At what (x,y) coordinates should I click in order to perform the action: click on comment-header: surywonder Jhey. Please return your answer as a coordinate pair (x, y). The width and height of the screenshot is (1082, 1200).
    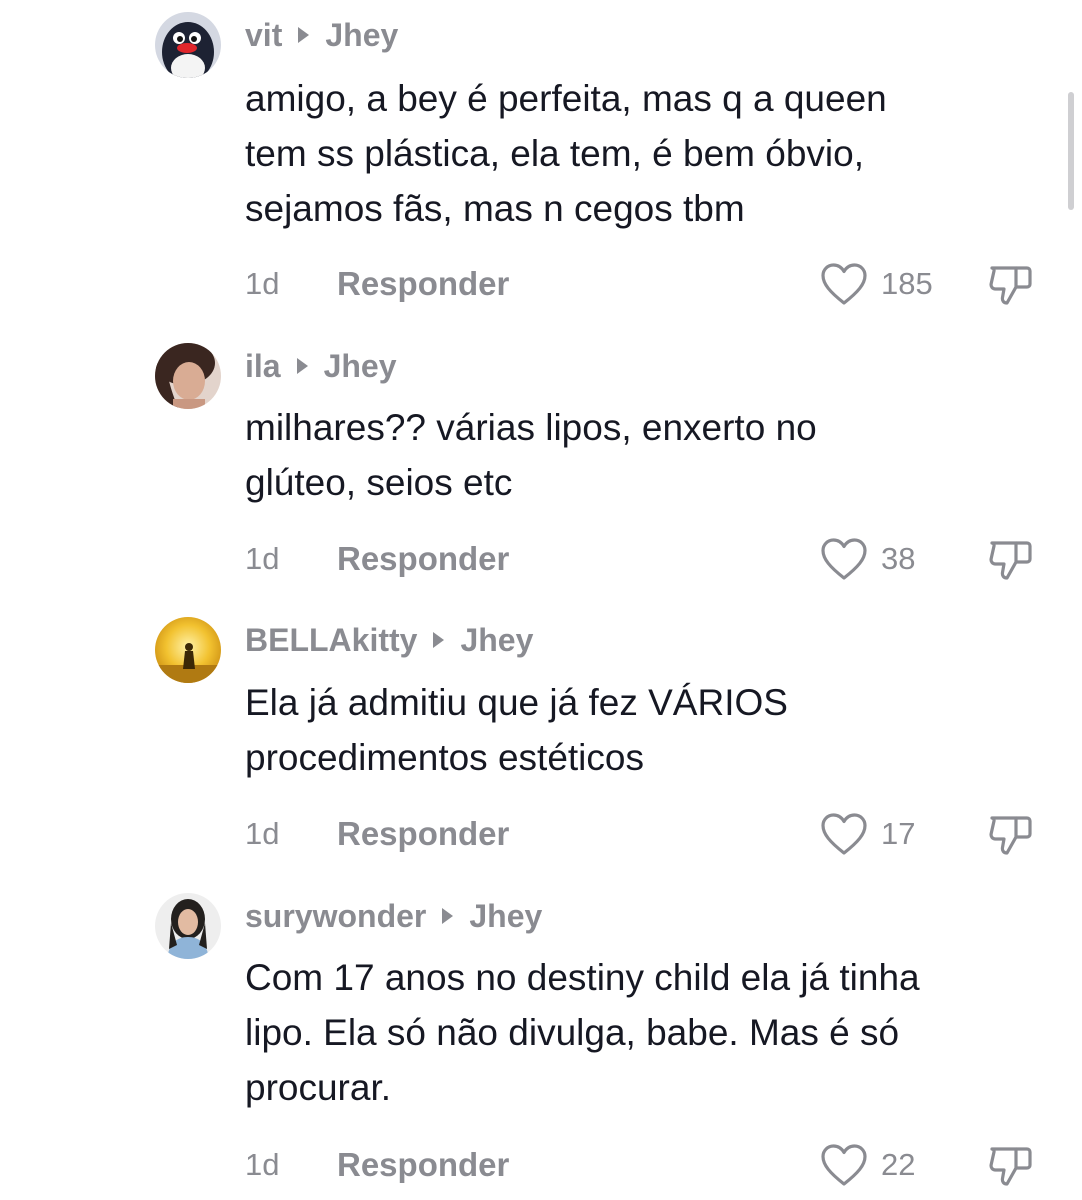
    Looking at the image, I should click on (393, 916).